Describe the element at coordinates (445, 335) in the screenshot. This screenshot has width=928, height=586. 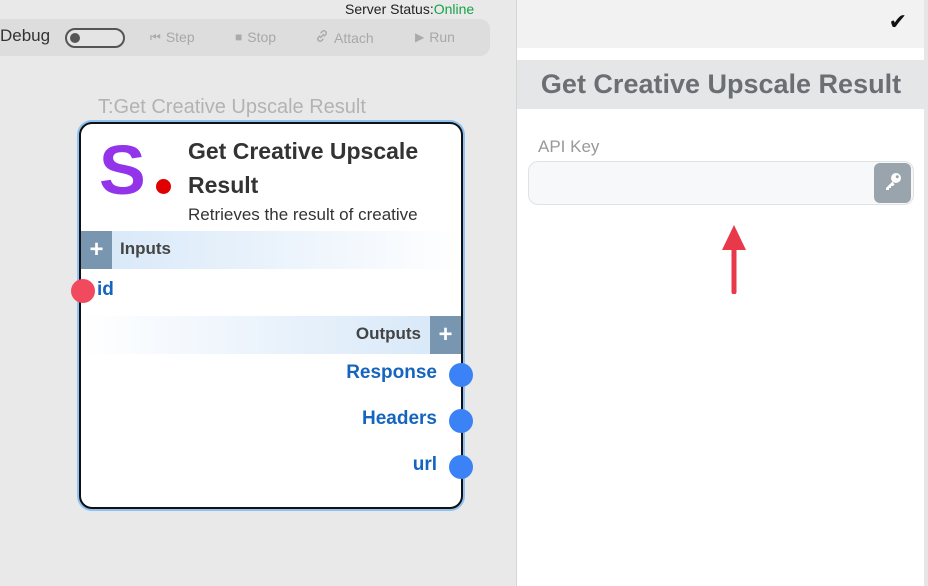
I see `add-output-button: +` at that location.